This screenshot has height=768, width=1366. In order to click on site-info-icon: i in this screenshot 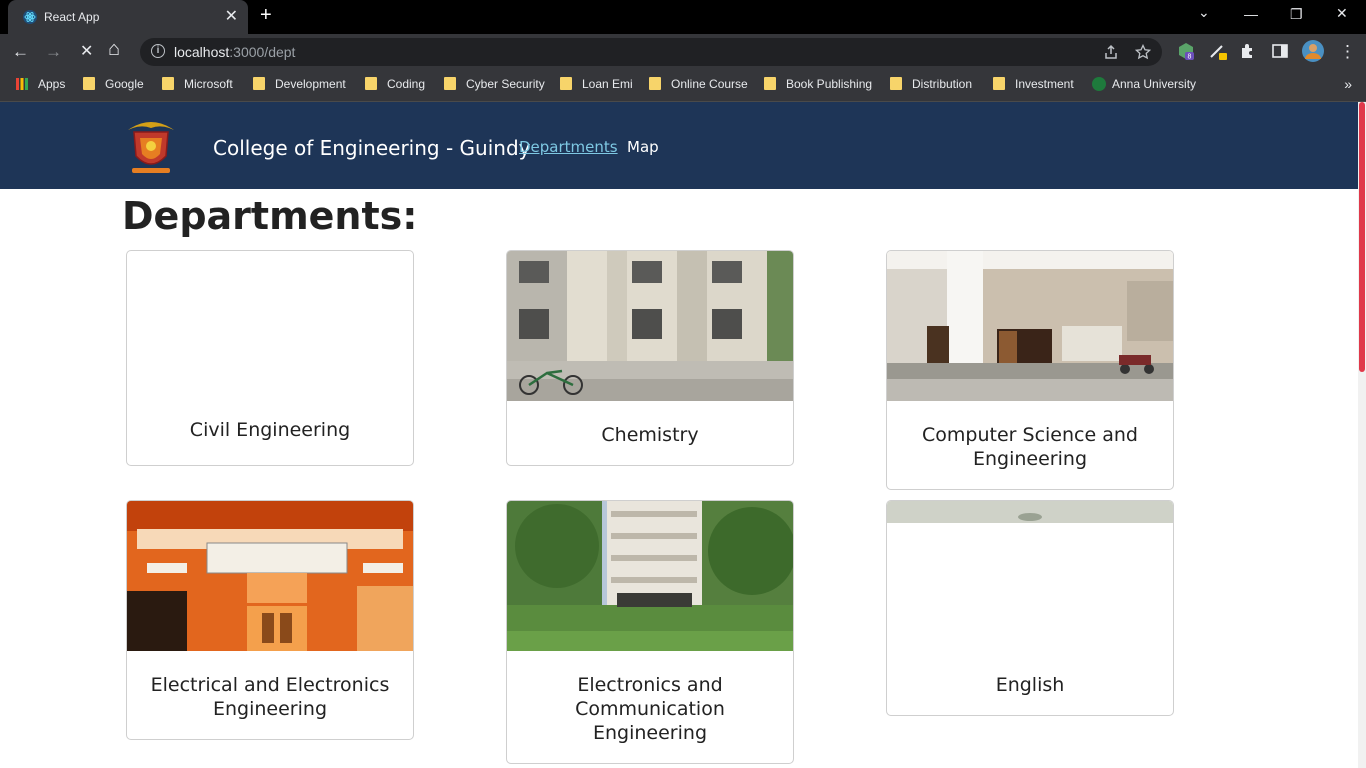, I will do `click(158, 51)`.